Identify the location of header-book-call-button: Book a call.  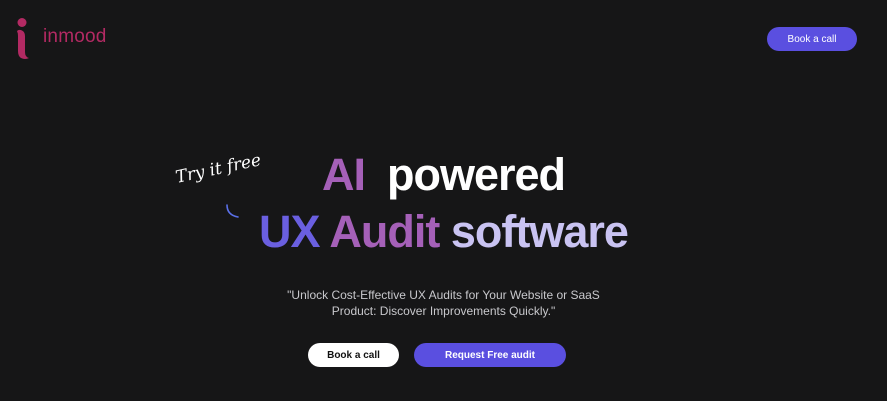
(812, 39).